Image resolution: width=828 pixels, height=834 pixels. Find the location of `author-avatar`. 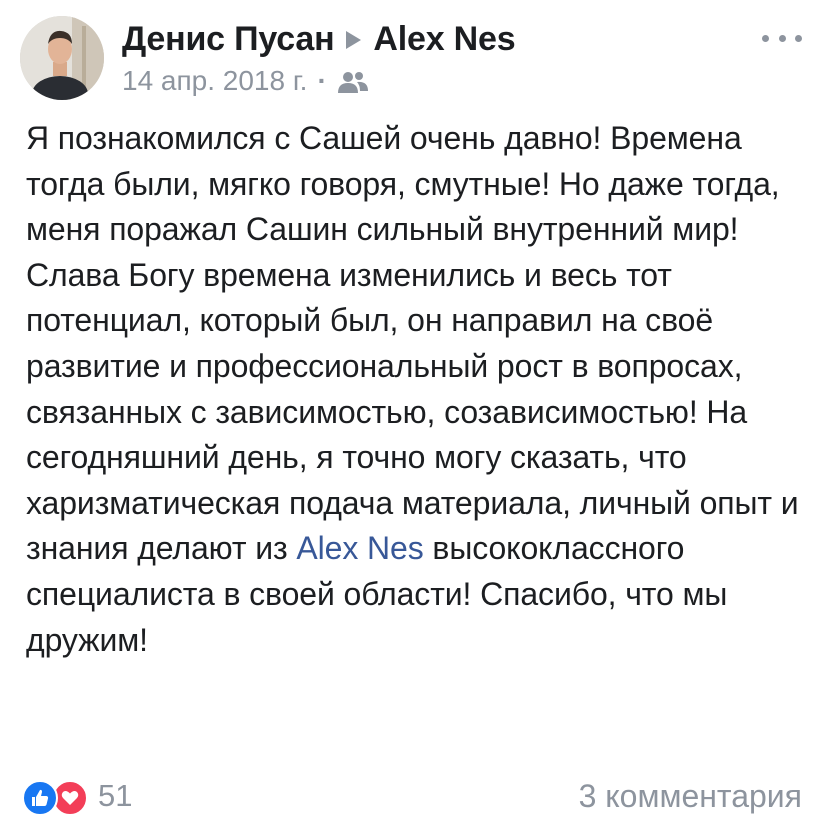

author-avatar is located at coordinates (62, 58).